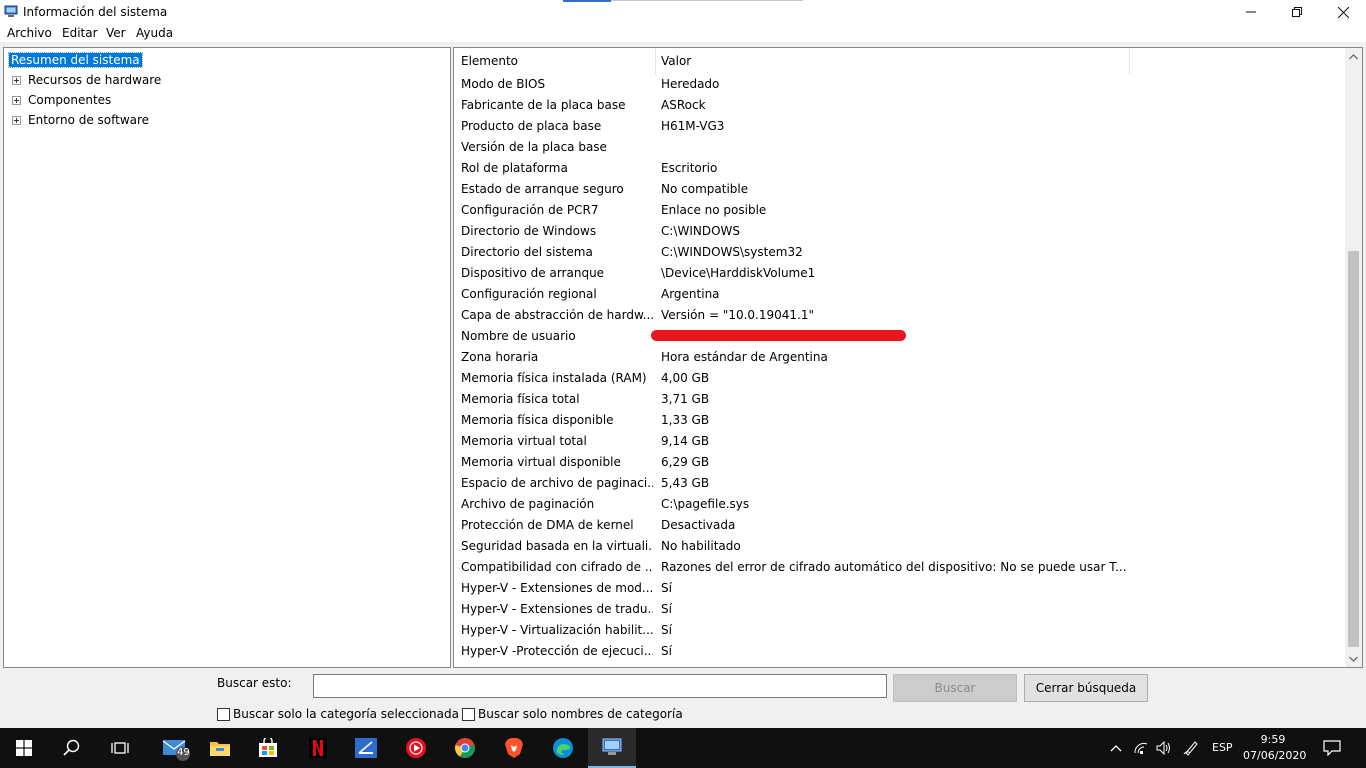  I want to click on chrome-icon, so click(465, 748).